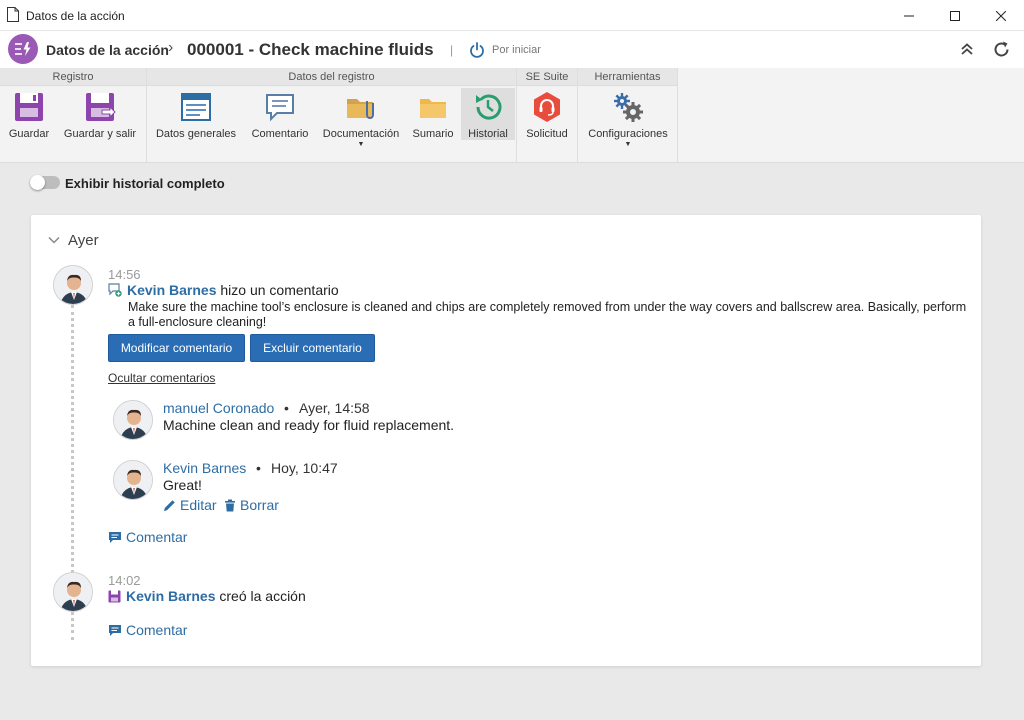 This screenshot has width=1024, height=720. What do you see at coordinates (198, 505) in the screenshot?
I see `edit-reply-label: Editar` at bounding box center [198, 505].